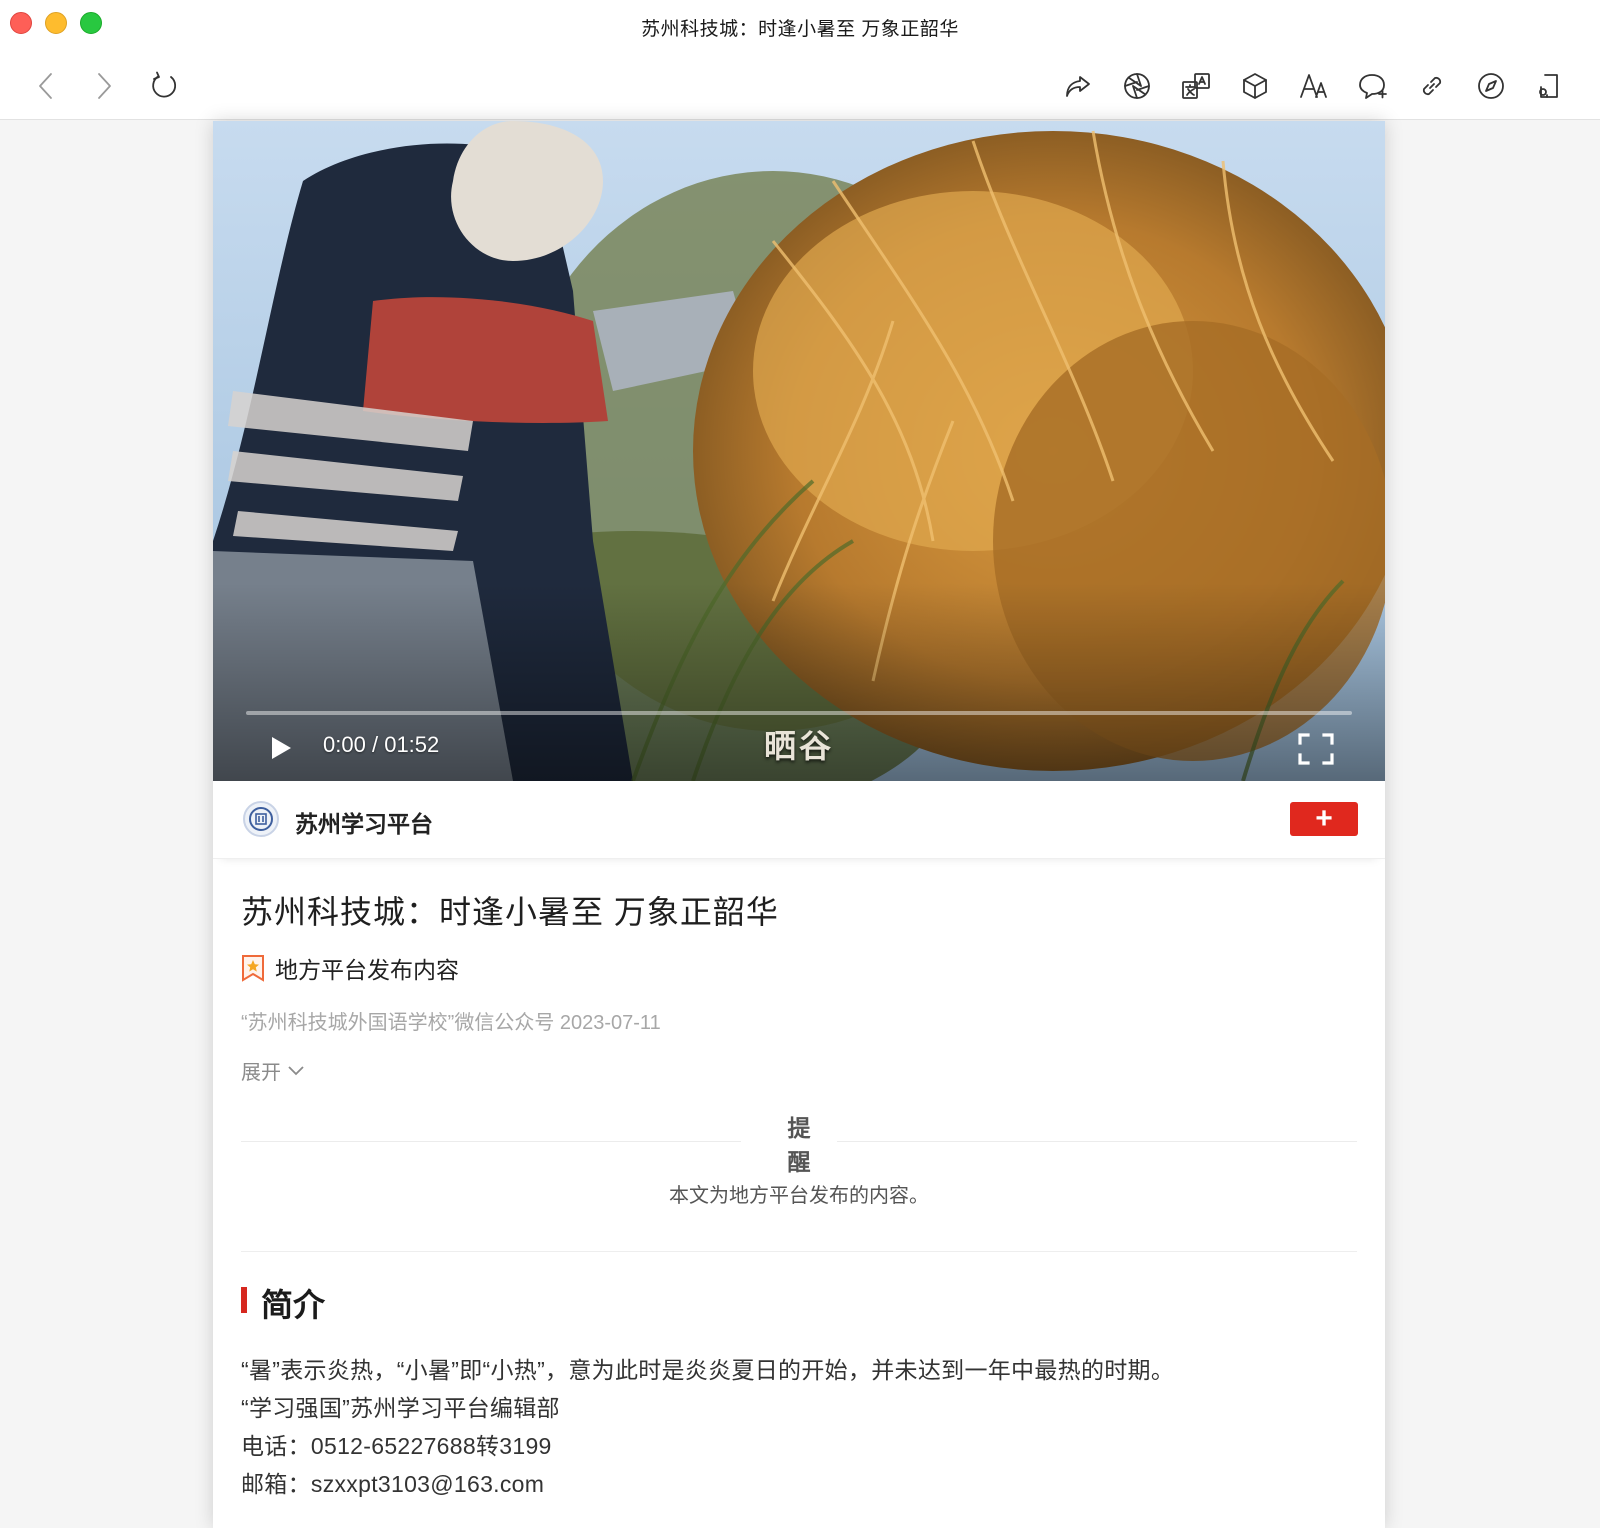 The width and height of the screenshot is (1600, 1528). What do you see at coordinates (244, 1300) in the screenshot?
I see `section-accent-bar` at bounding box center [244, 1300].